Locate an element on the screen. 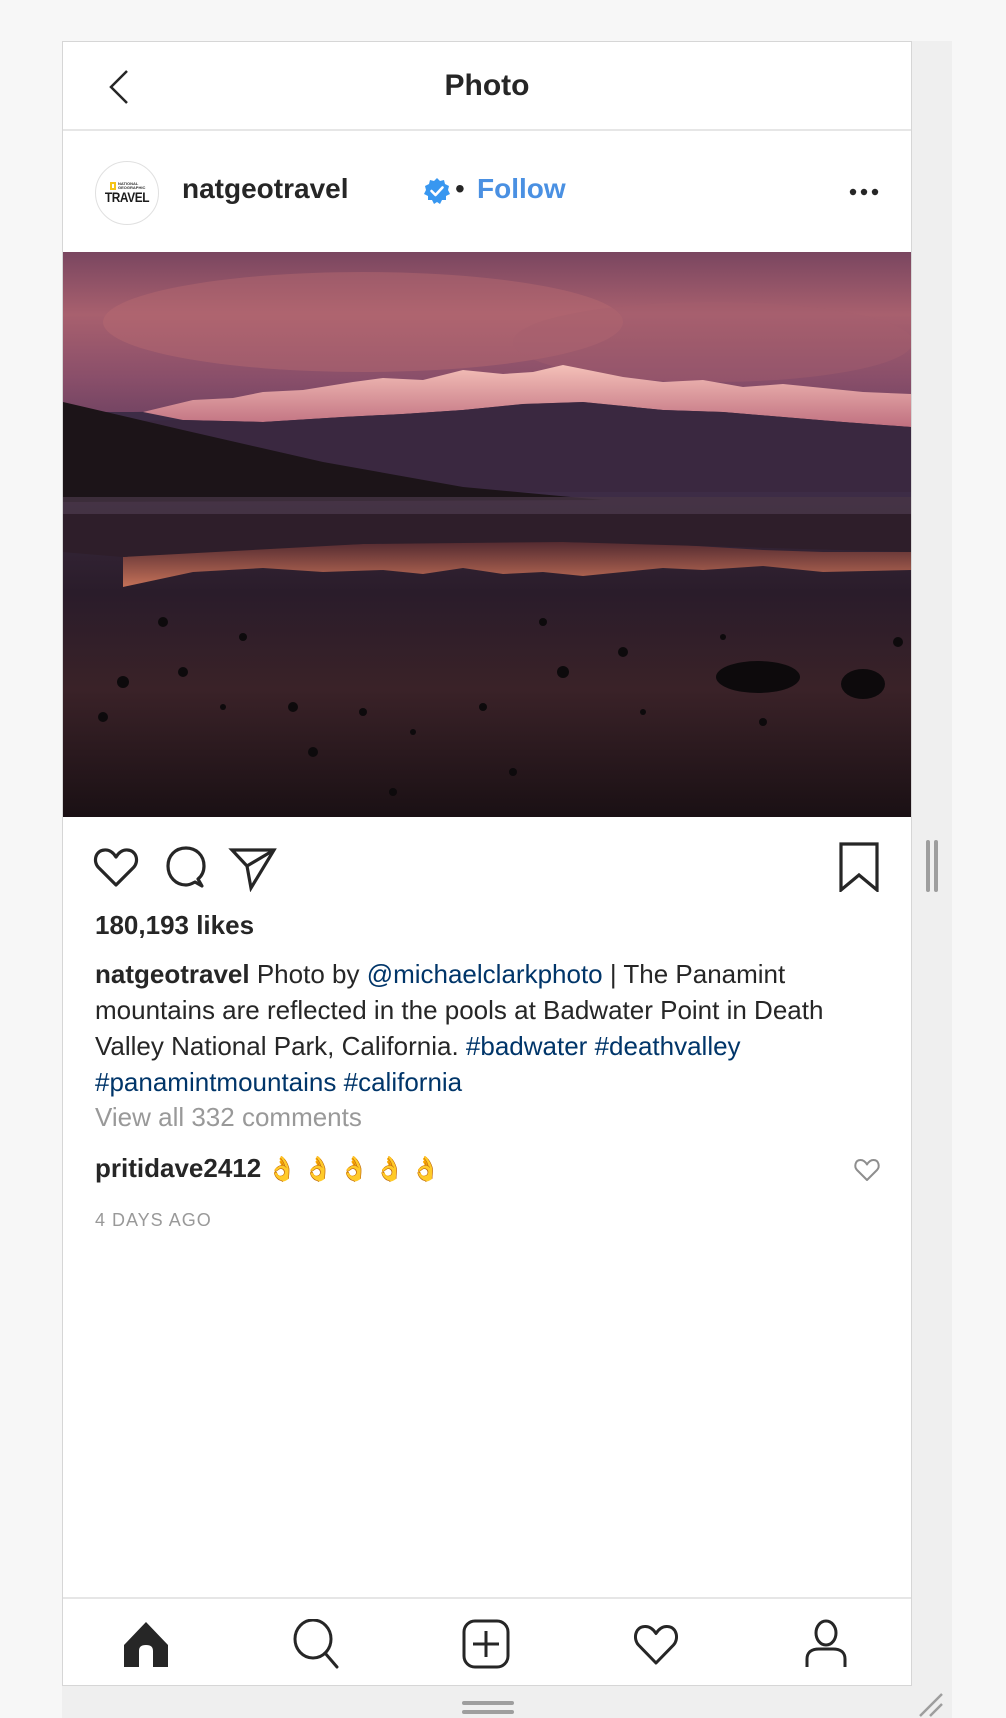 The image size is (1006, 1718). nav-home is located at coordinates (146, 1644).